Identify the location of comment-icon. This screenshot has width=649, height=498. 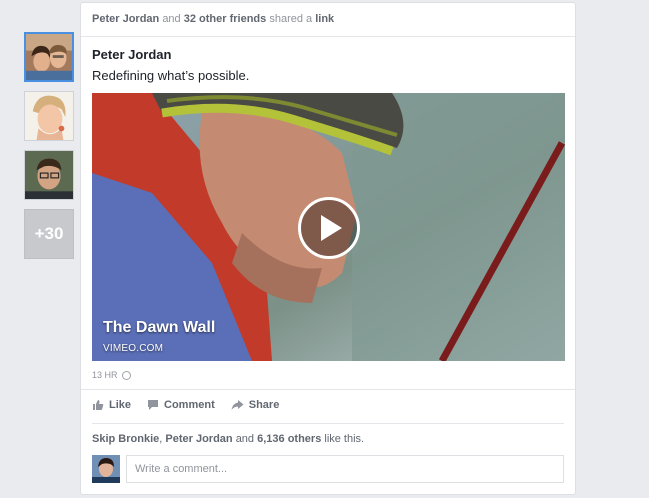
(153, 405).